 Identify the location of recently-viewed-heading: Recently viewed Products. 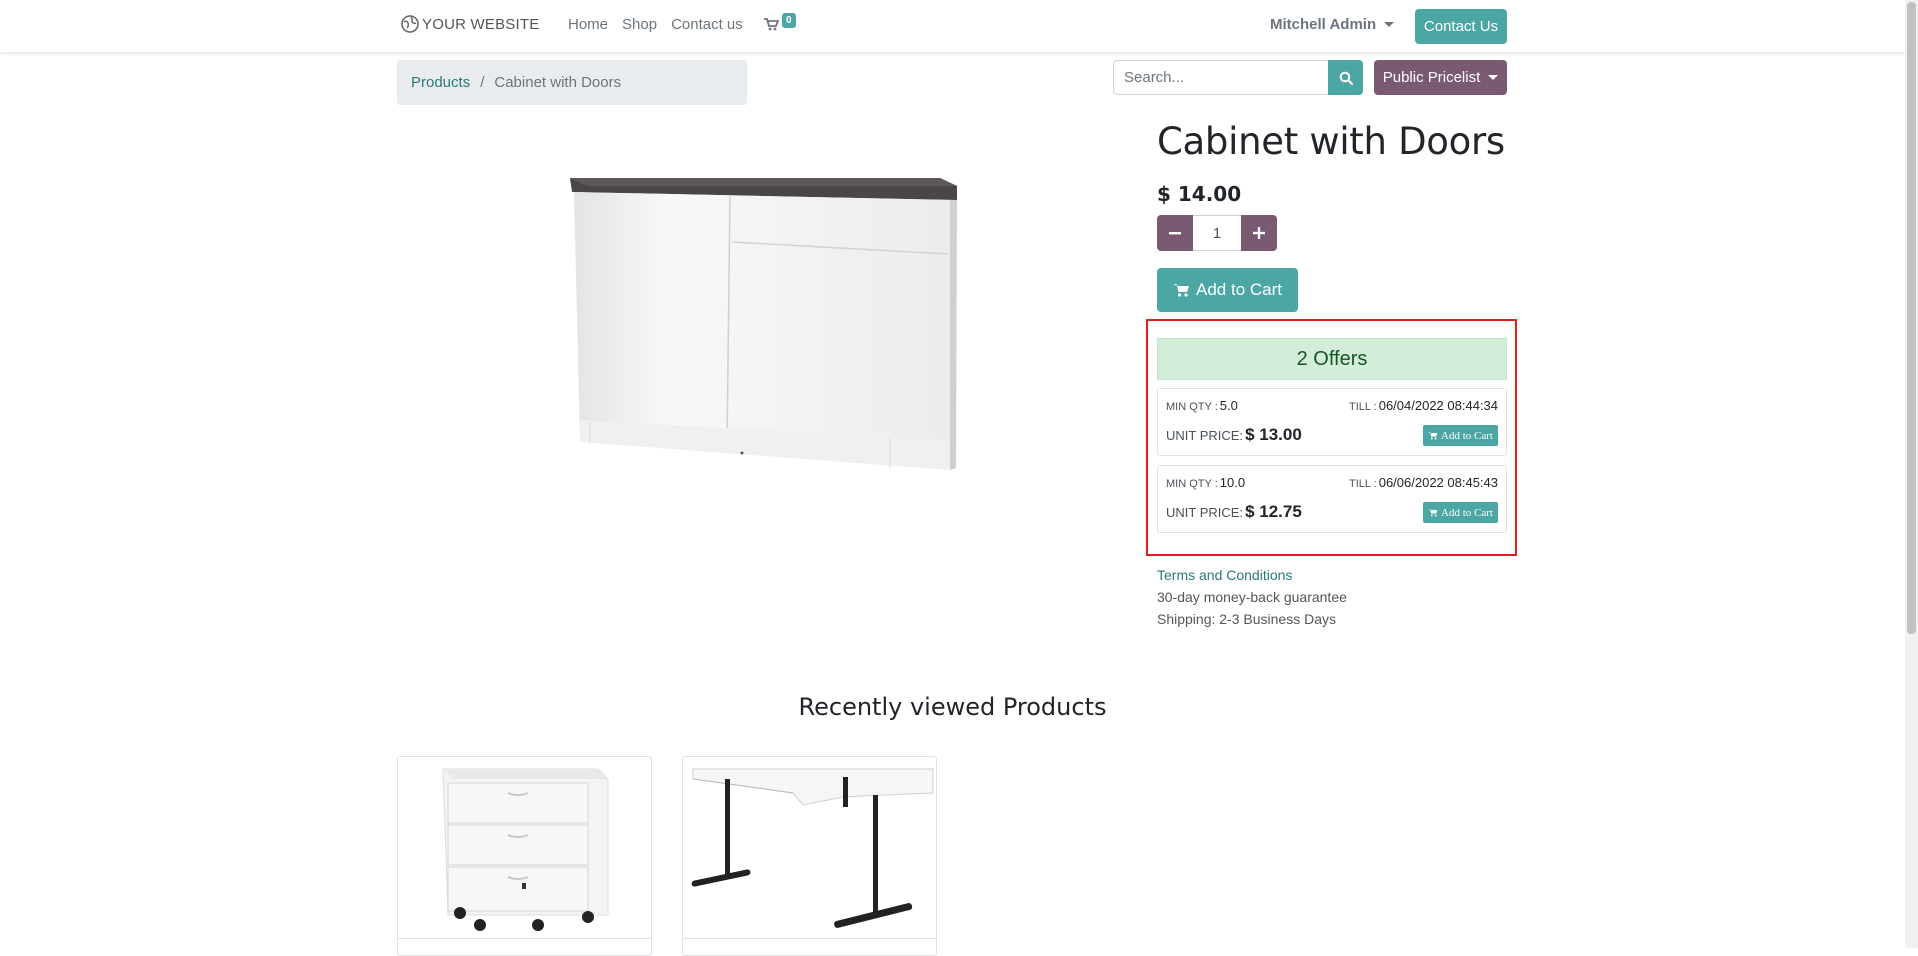
(952, 707).